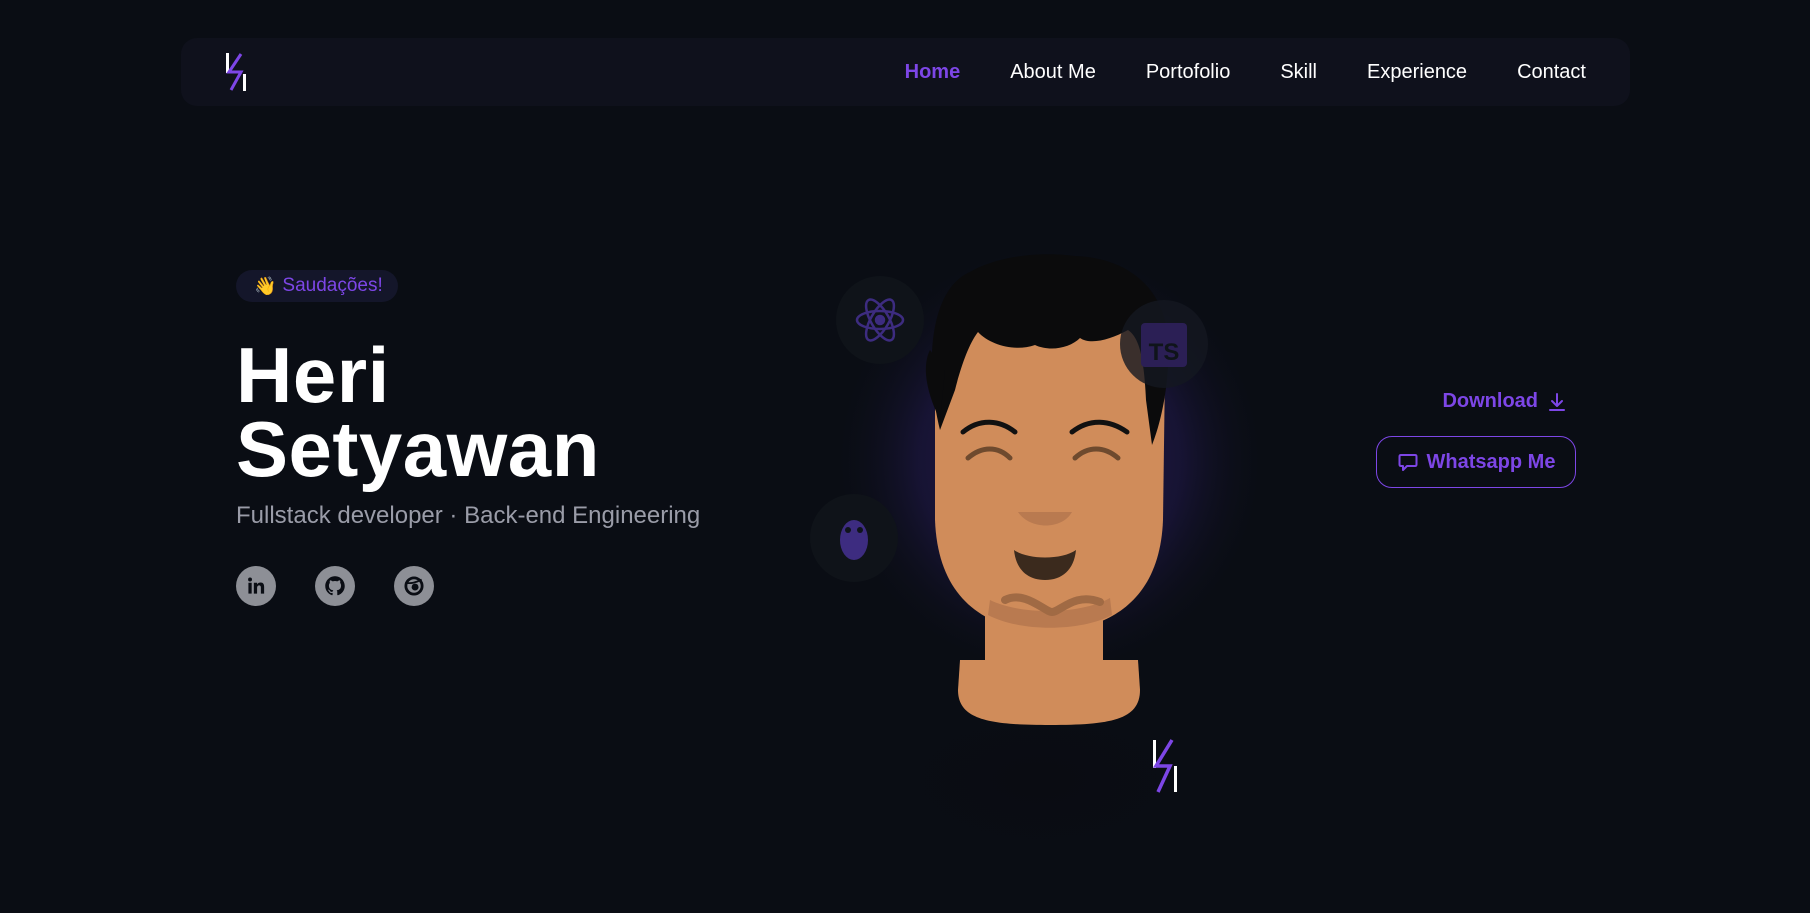 The width and height of the screenshot is (1810, 913). Describe the element at coordinates (1557, 401) in the screenshot. I see `download-icon` at that location.